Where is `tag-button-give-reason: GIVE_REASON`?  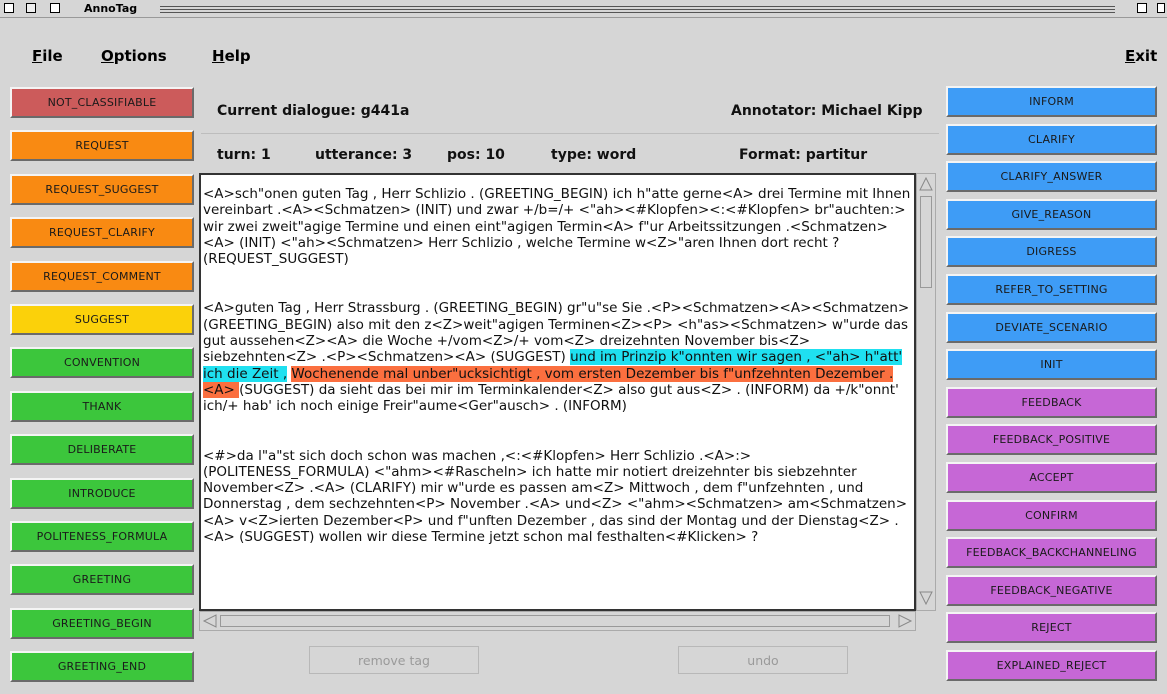
tag-button-give-reason: GIVE_REASON is located at coordinates (1051, 214).